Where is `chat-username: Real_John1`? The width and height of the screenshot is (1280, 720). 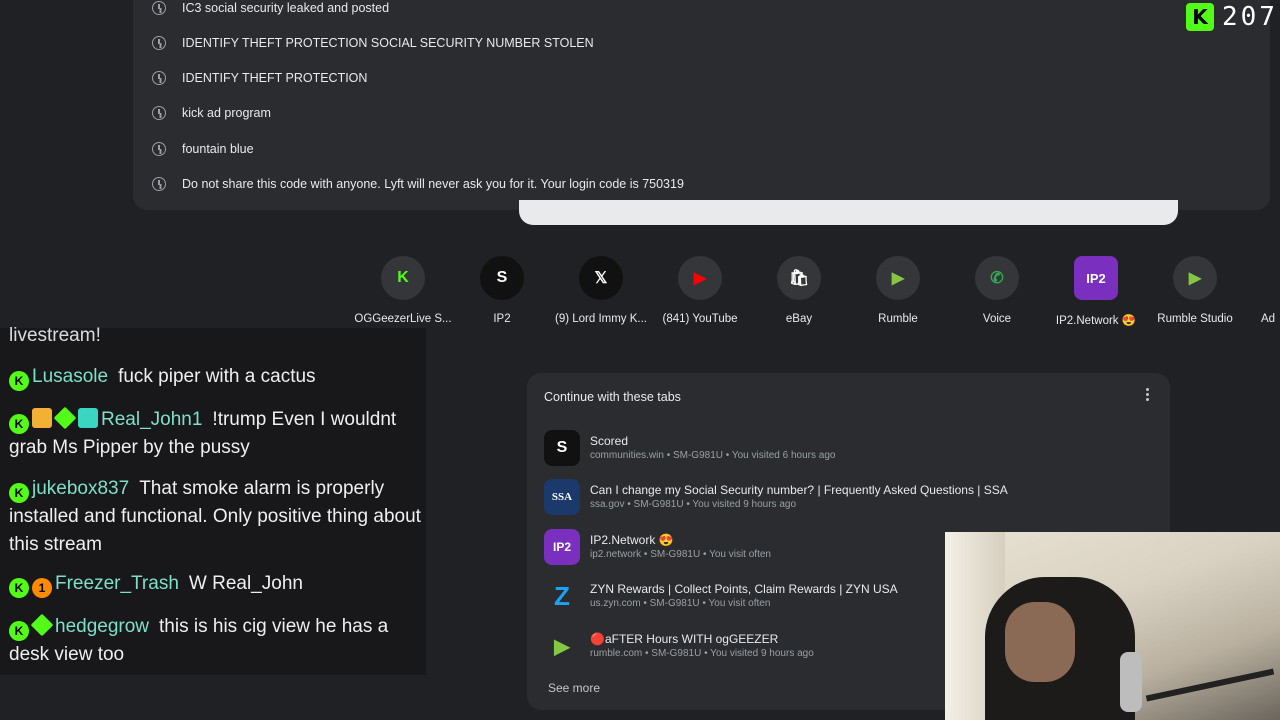 chat-username: Real_John1 is located at coordinates (151, 419).